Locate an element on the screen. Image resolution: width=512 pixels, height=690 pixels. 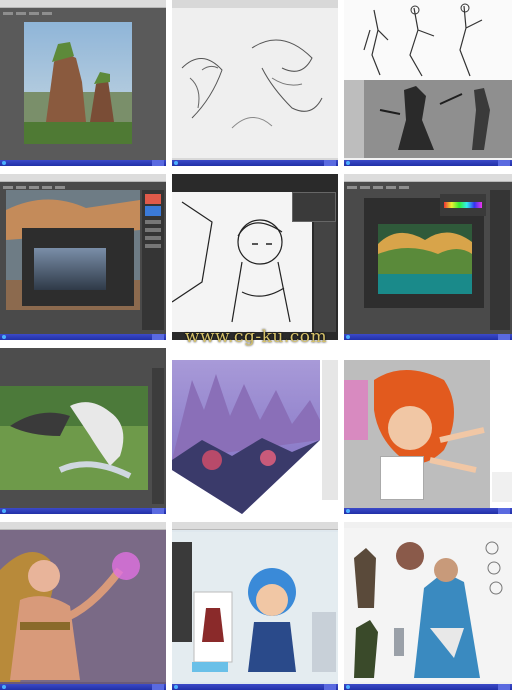
tile-forest-arm-study is located at coordinates (83, 431).